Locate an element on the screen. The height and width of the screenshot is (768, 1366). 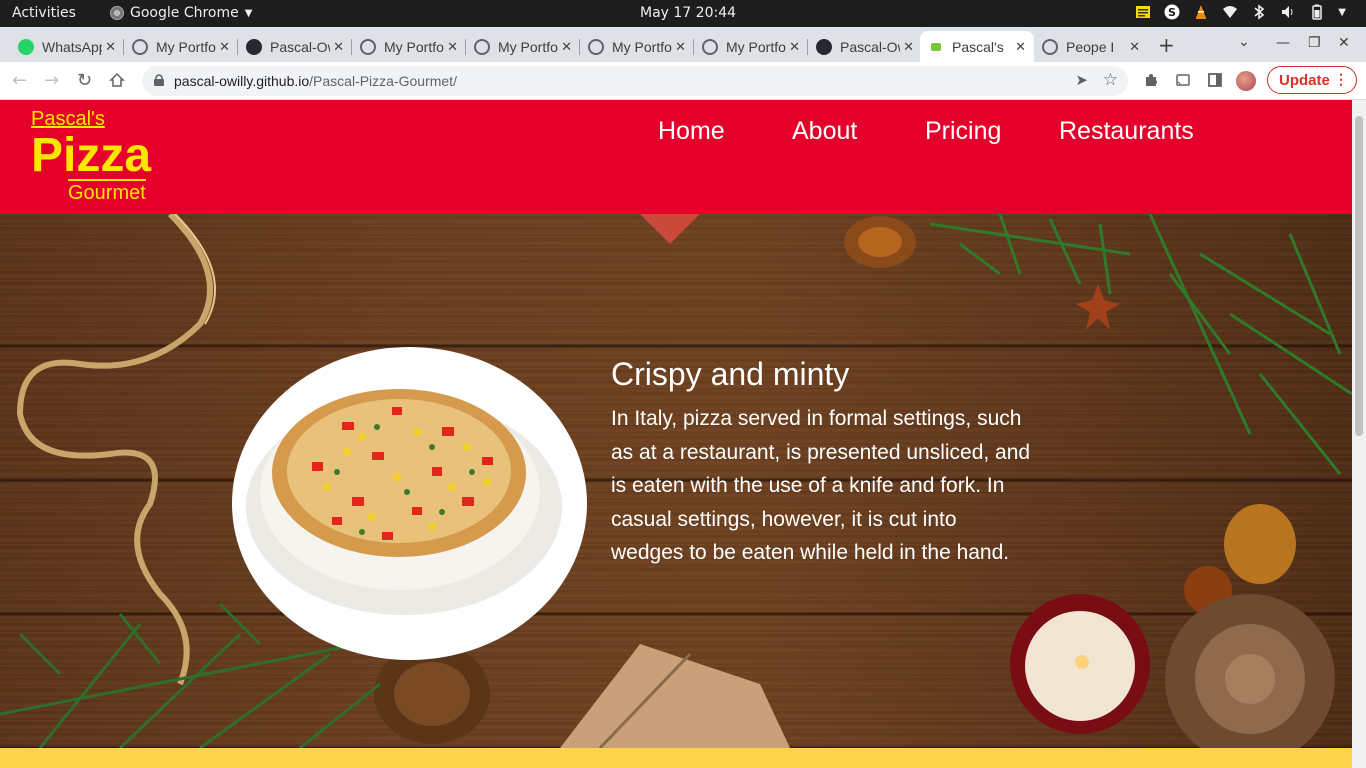
more-vertical-icon: ⋮ is located at coordinates (1341, 79).